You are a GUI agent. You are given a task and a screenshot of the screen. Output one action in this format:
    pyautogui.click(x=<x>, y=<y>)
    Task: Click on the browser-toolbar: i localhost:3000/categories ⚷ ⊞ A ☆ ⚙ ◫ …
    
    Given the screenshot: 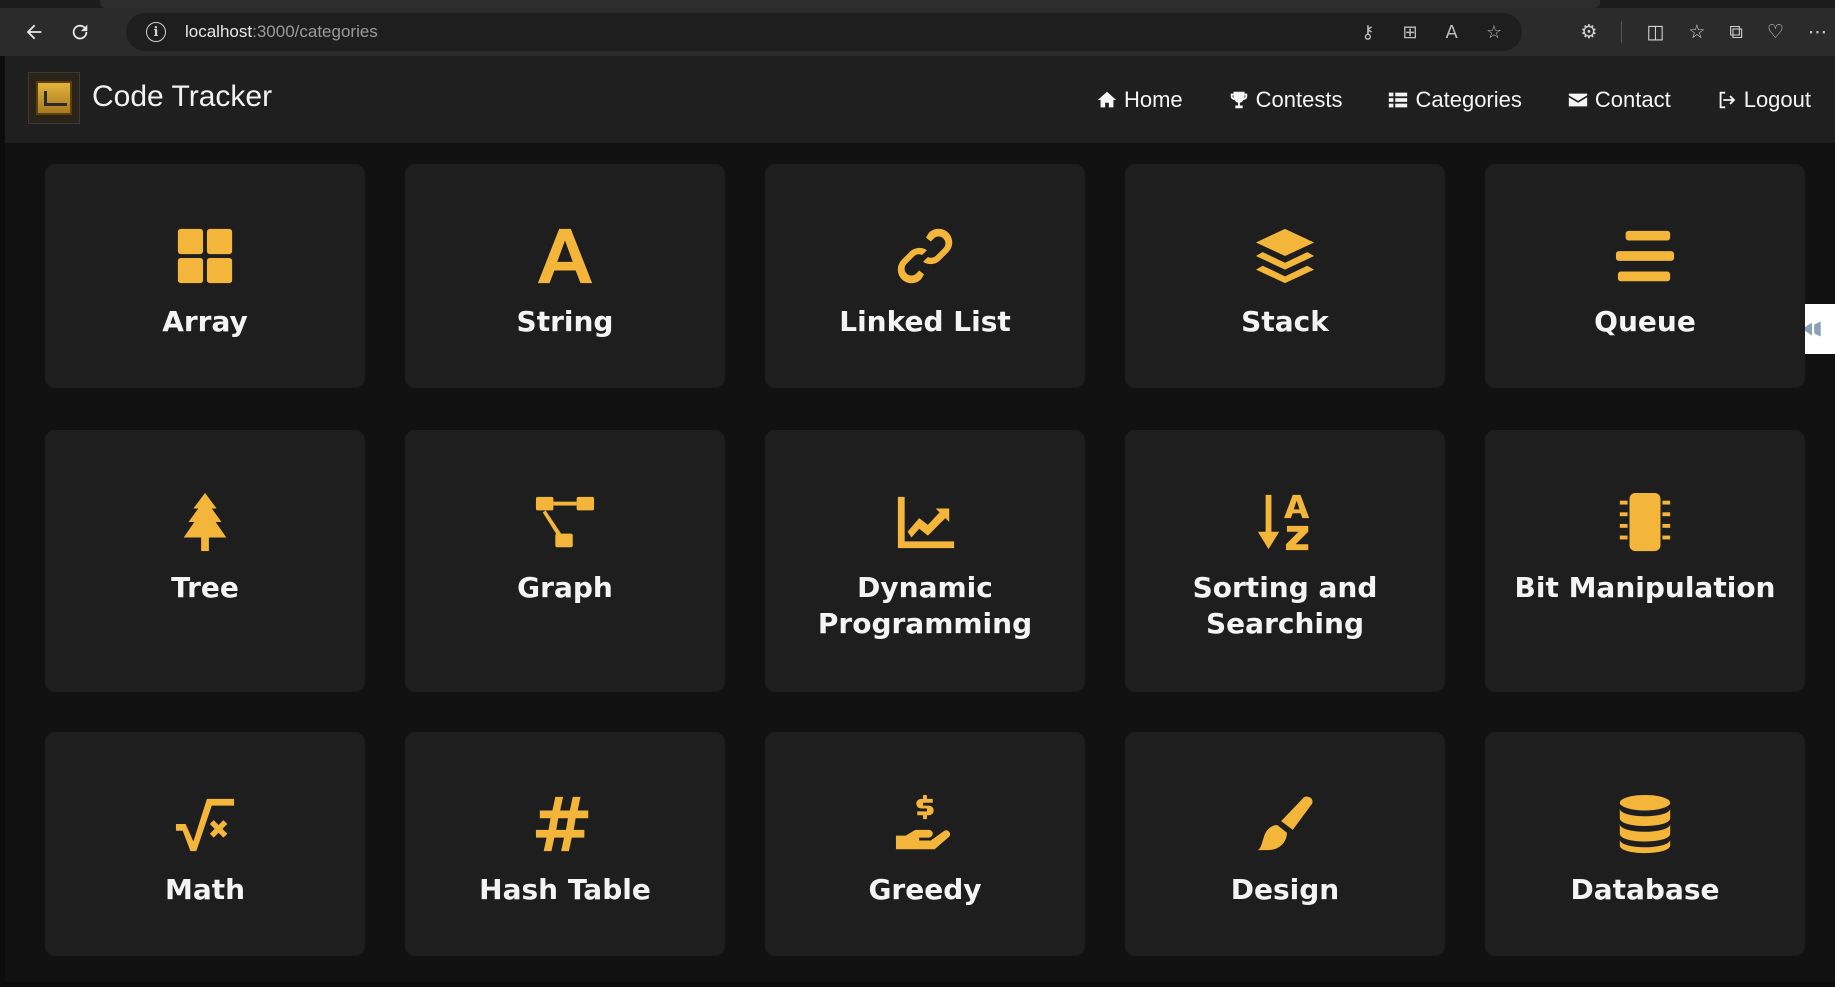 What is the action you would take?
    pyautogui.click(x=917, y=32)
    